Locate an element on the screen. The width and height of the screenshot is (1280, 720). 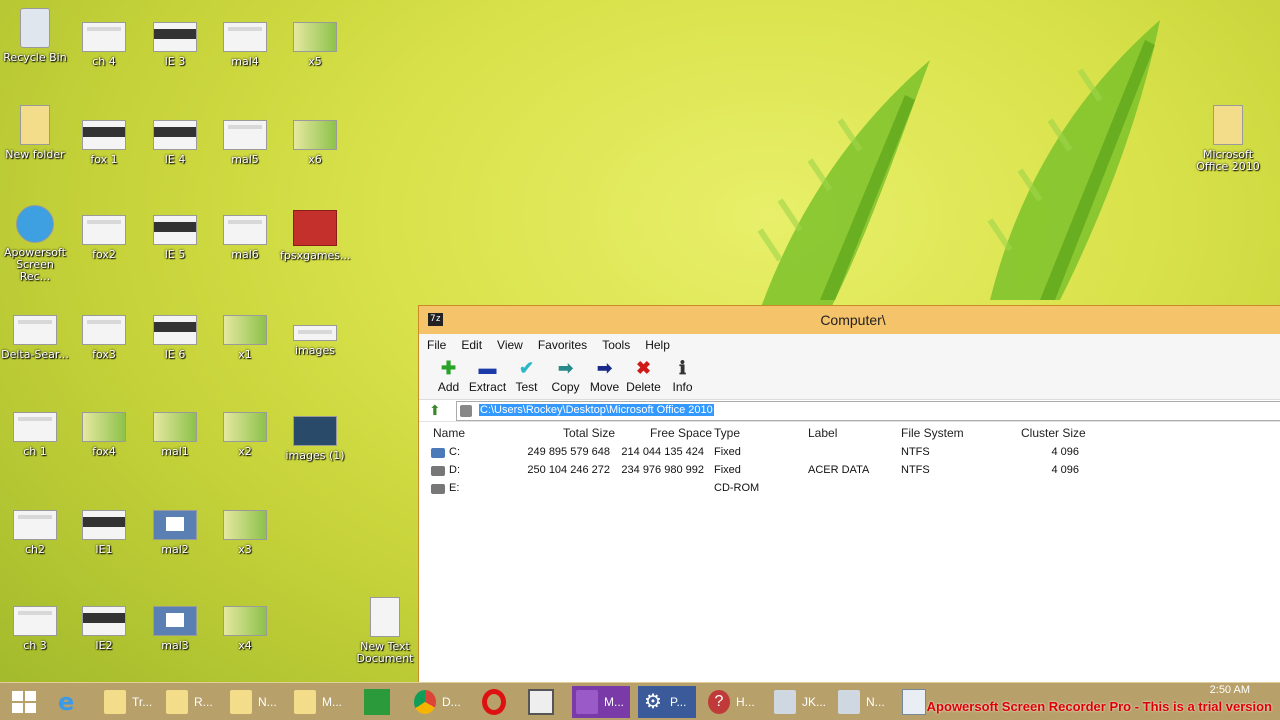
desktop-icon-mal2: mal2 is located at coordinates (175, 533).